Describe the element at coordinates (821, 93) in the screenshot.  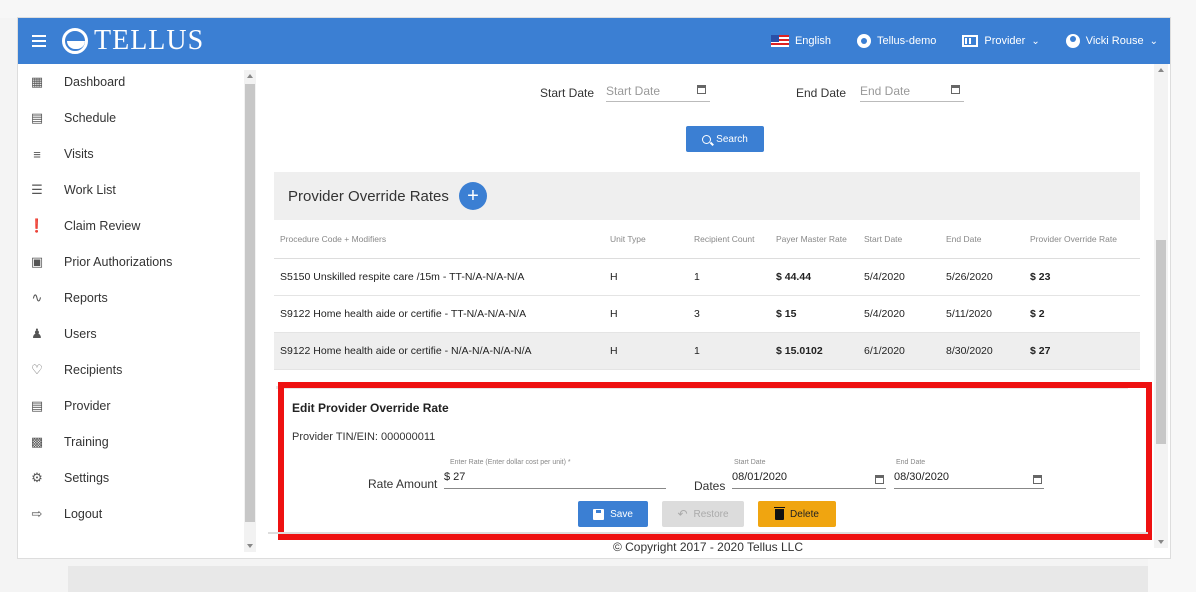
I see `end-date-label: End Date` at that location.